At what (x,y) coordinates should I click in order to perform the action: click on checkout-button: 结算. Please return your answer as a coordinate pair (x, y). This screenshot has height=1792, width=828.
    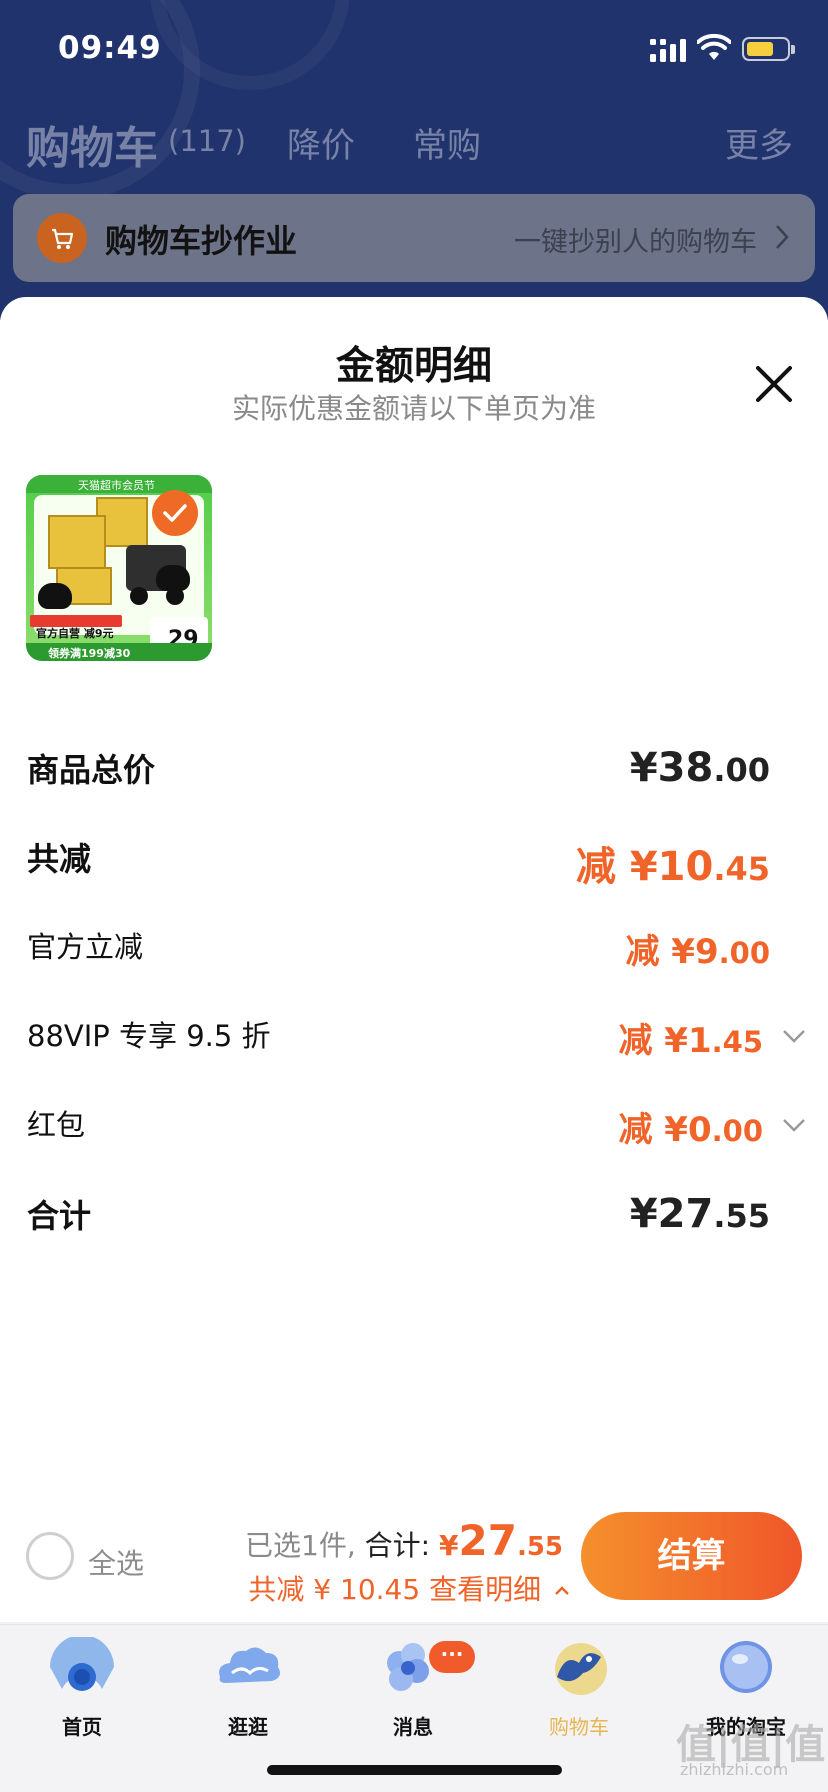
    Looking at the image, I should click on (691, 1556).